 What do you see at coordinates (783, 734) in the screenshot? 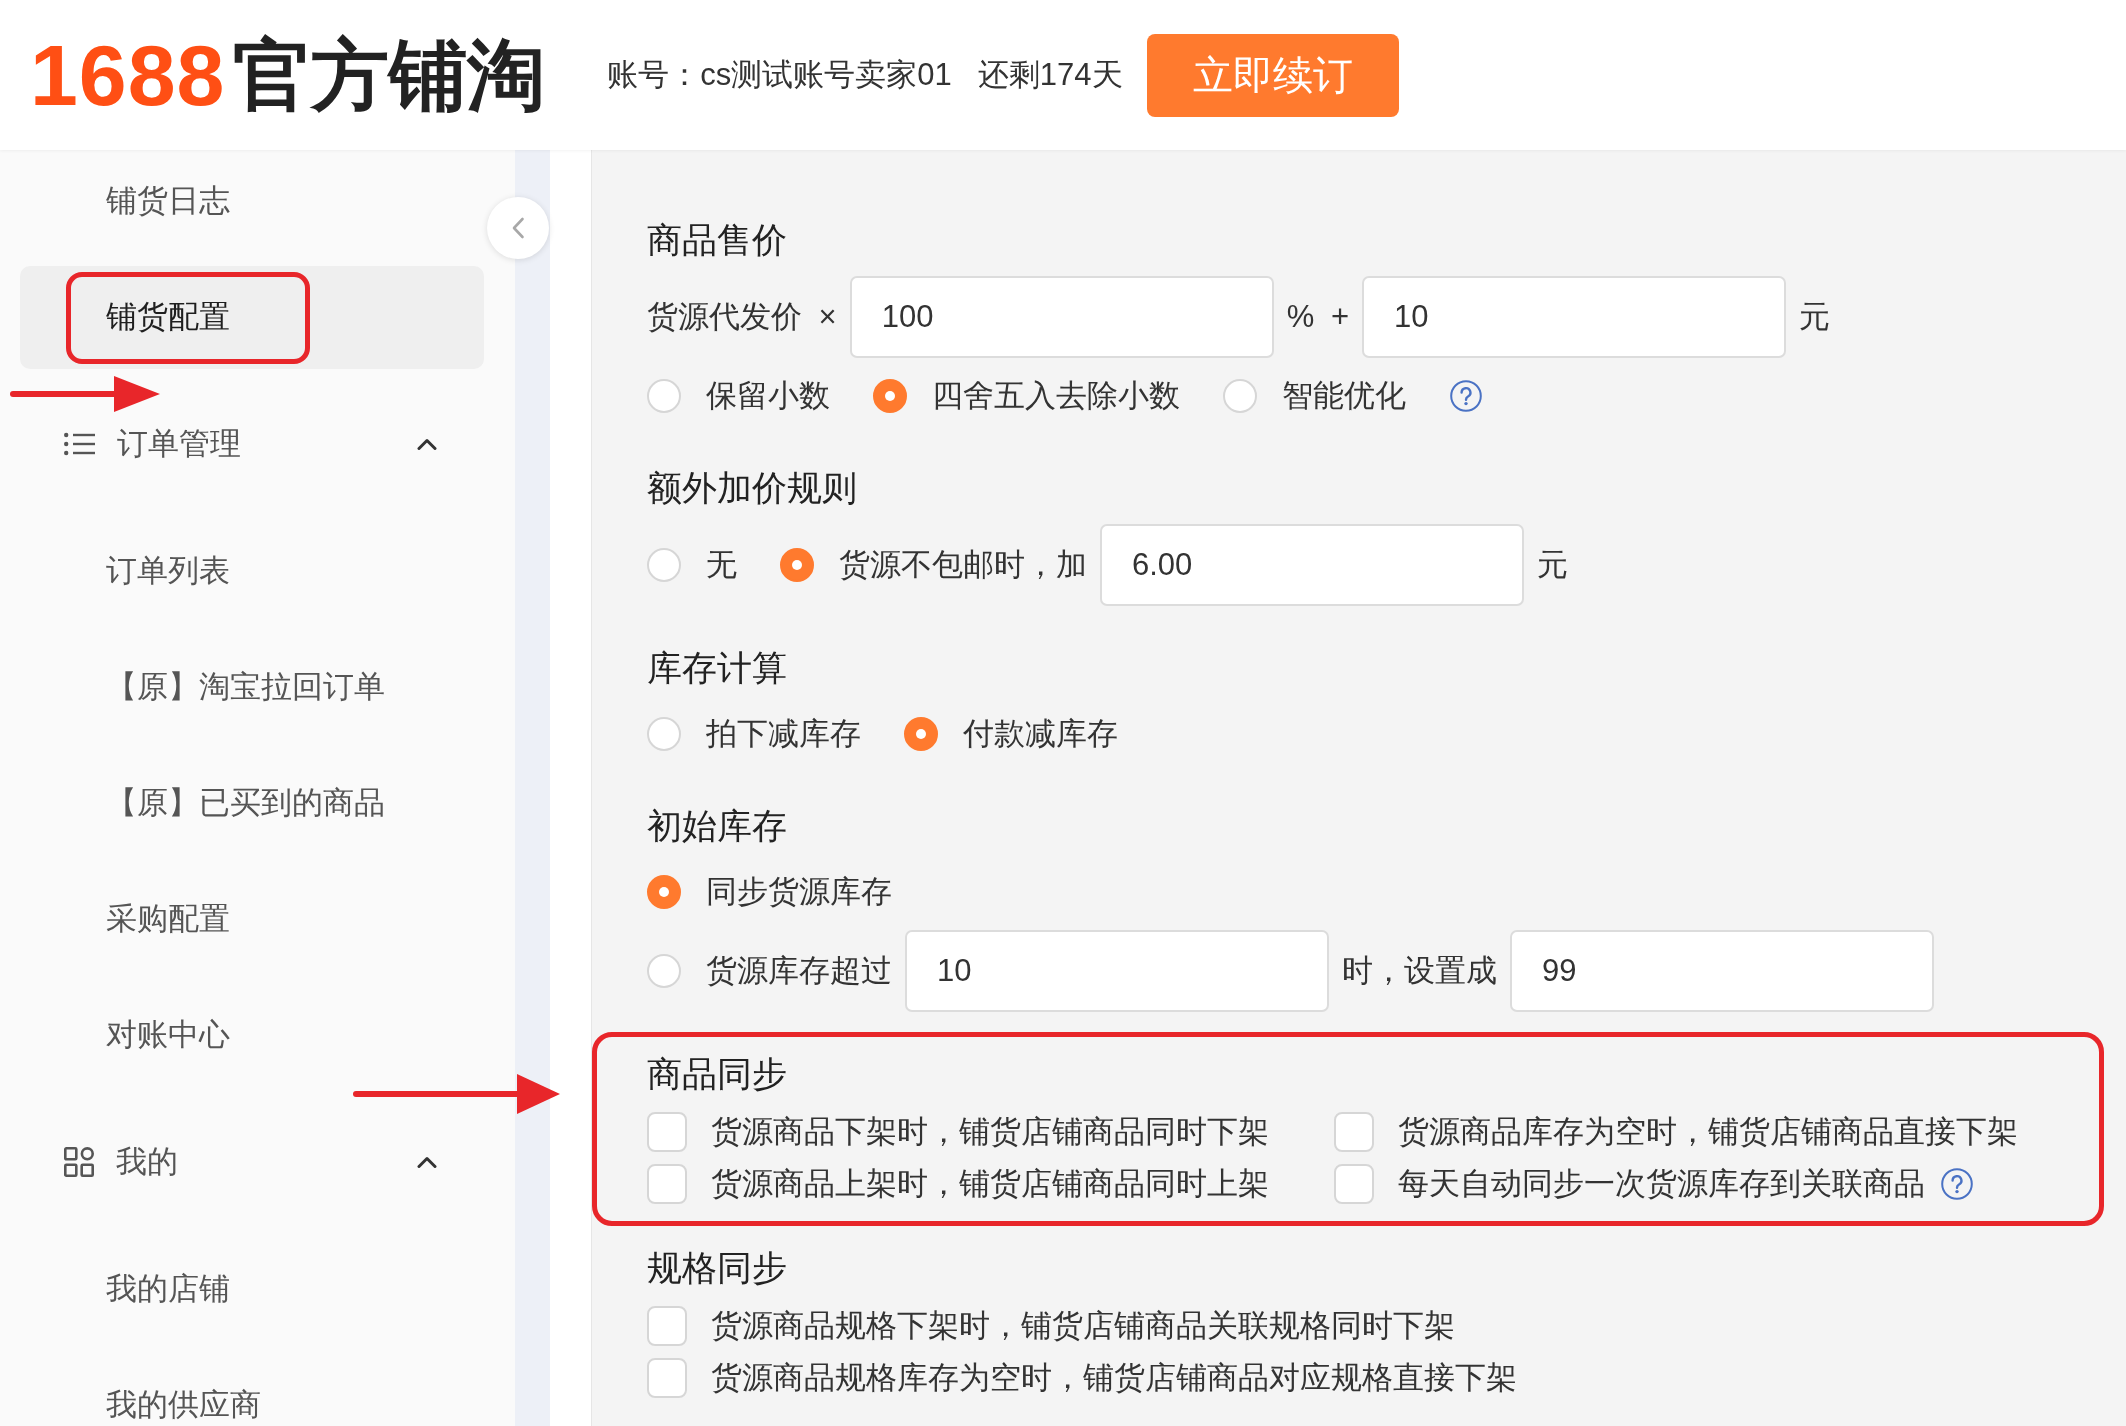
I see `radio-label: 拍下减库存` at bounding box center [783, 734].